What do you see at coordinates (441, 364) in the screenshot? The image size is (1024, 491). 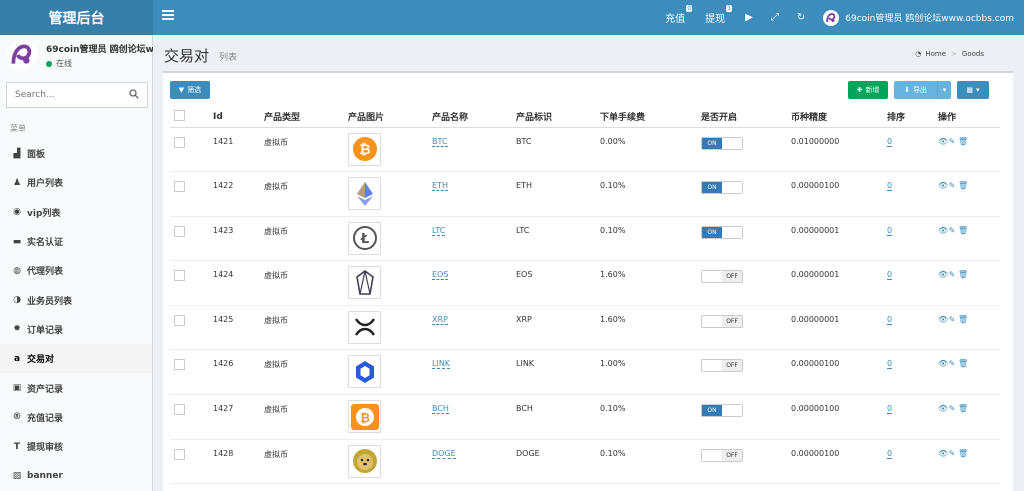 I see `name-edit-link: LINK` at bounding box center [441, 364].